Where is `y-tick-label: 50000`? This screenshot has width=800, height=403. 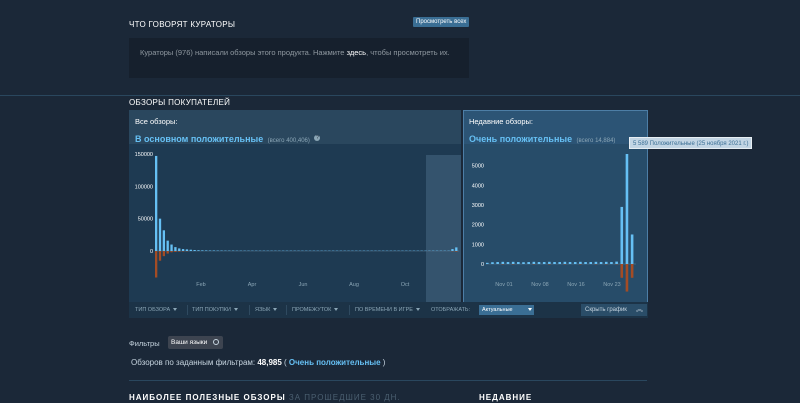 y-tick-label: 50000 is located at coordinates (145, 220).